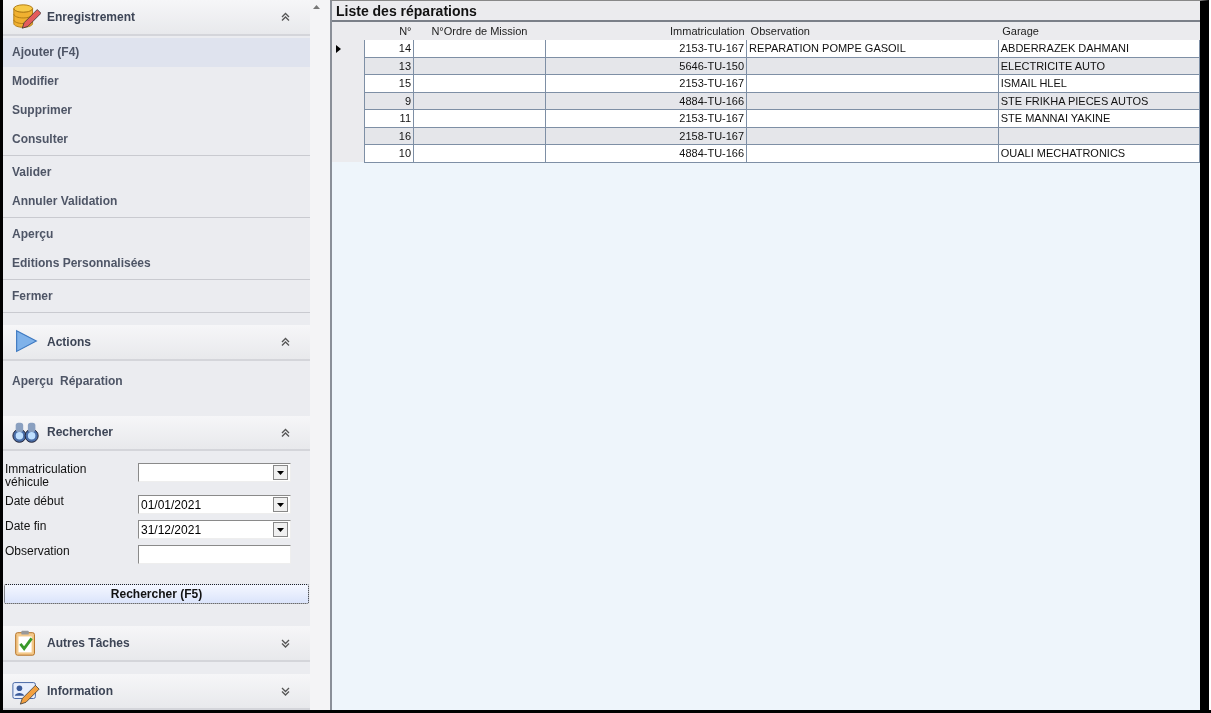  Describe the element at coordinates (156, 296) in the screenshot. I see `sidebar-item: Fermer` at that location.